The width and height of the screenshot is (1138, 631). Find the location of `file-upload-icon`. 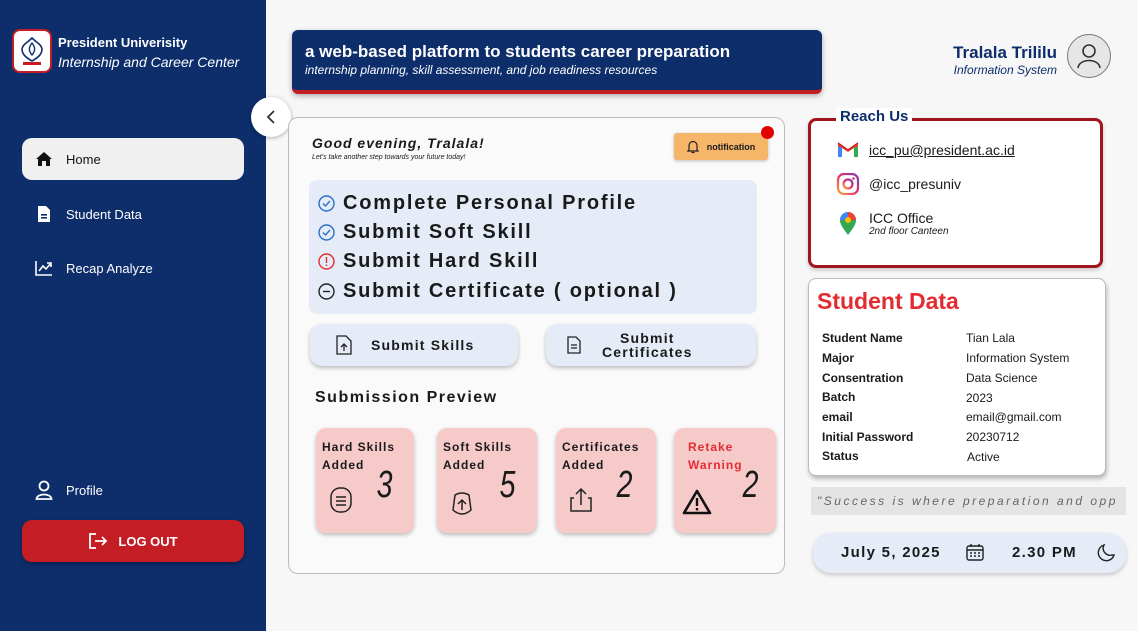

file-upload-icon is located at coordinates (344, 345).